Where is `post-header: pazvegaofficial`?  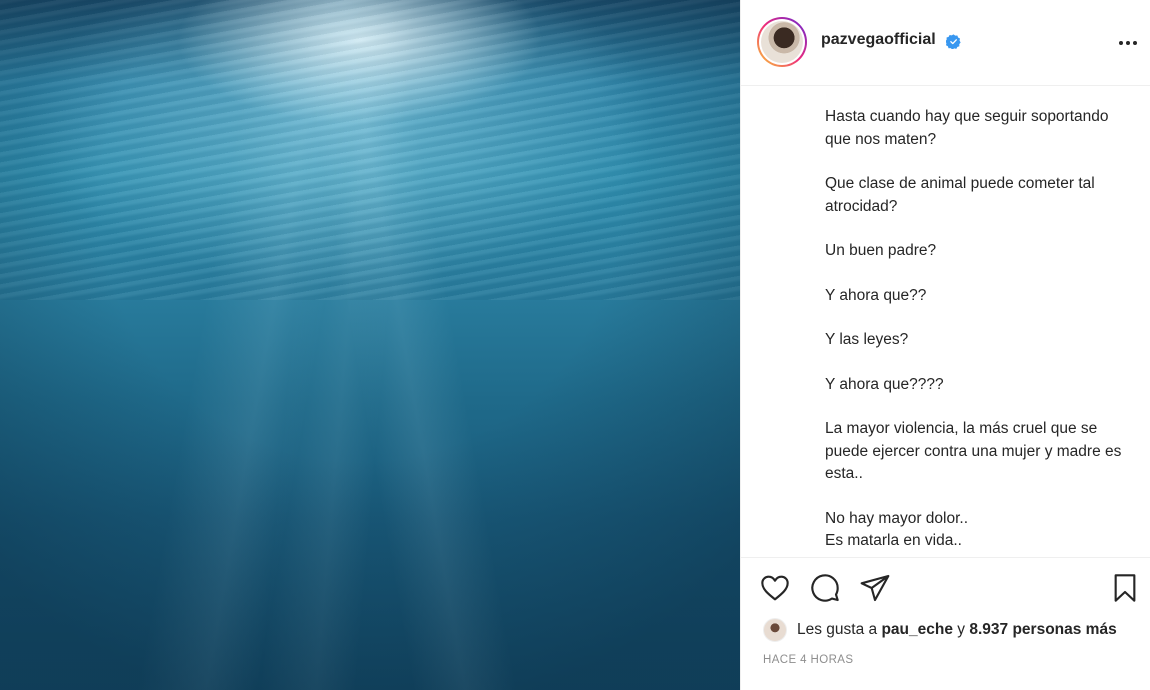 post-header: pazvegaofficial is located at coordinates (945, 43).